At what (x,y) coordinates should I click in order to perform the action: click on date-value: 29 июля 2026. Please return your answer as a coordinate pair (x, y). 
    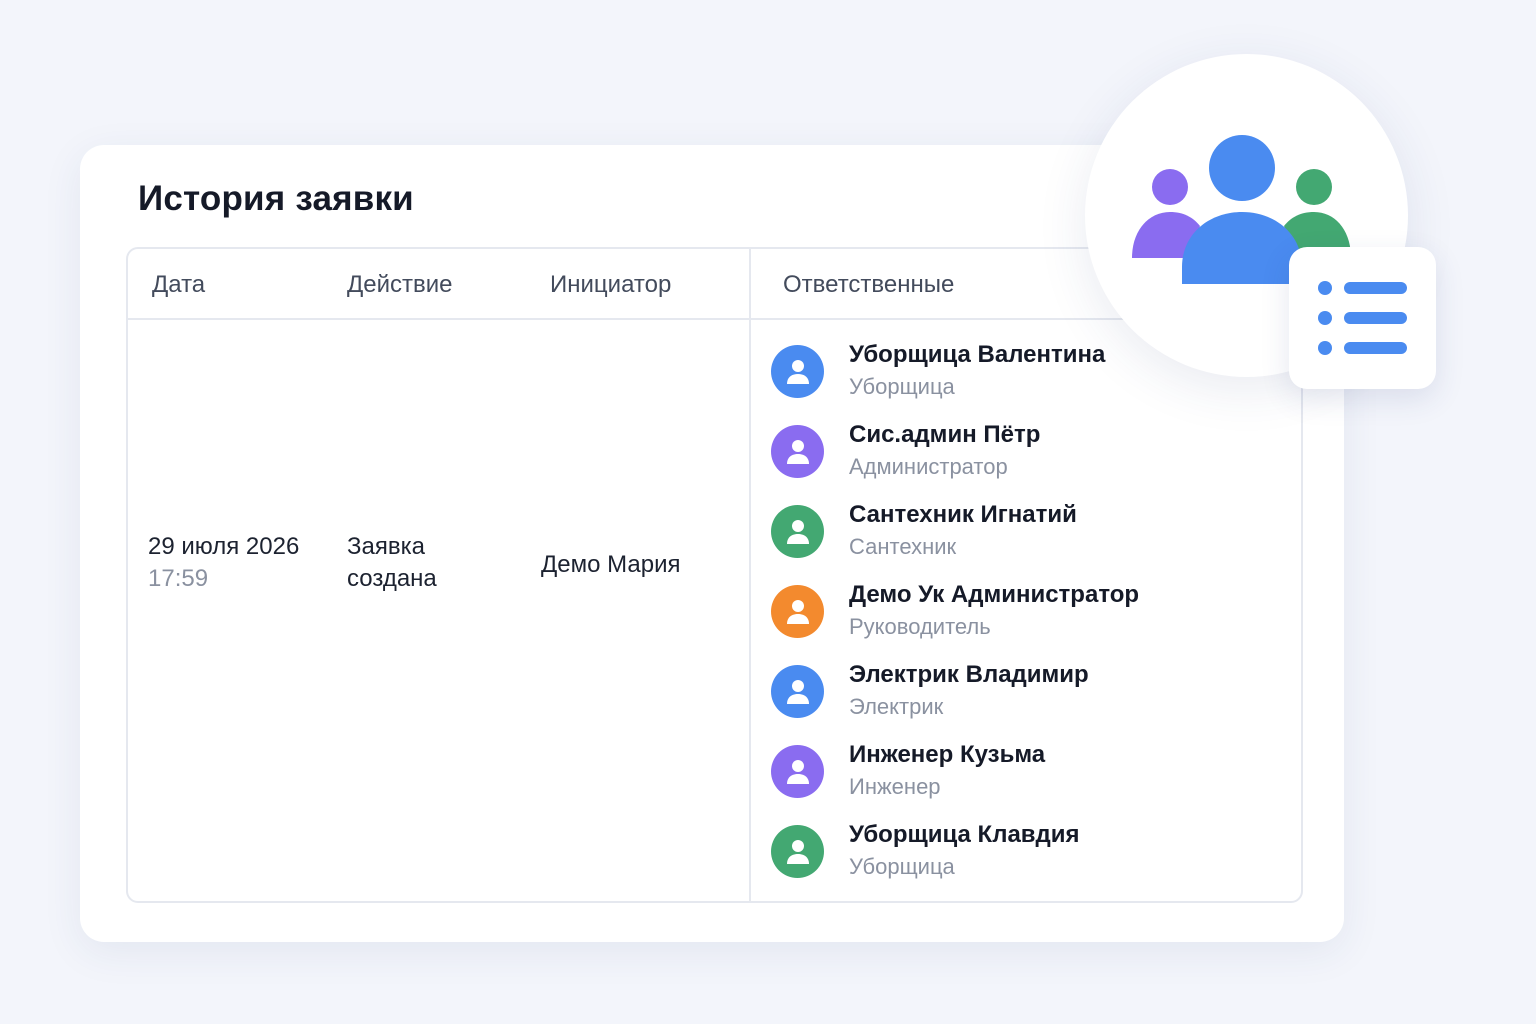
    Looking at the image, I should click on (224, 546).